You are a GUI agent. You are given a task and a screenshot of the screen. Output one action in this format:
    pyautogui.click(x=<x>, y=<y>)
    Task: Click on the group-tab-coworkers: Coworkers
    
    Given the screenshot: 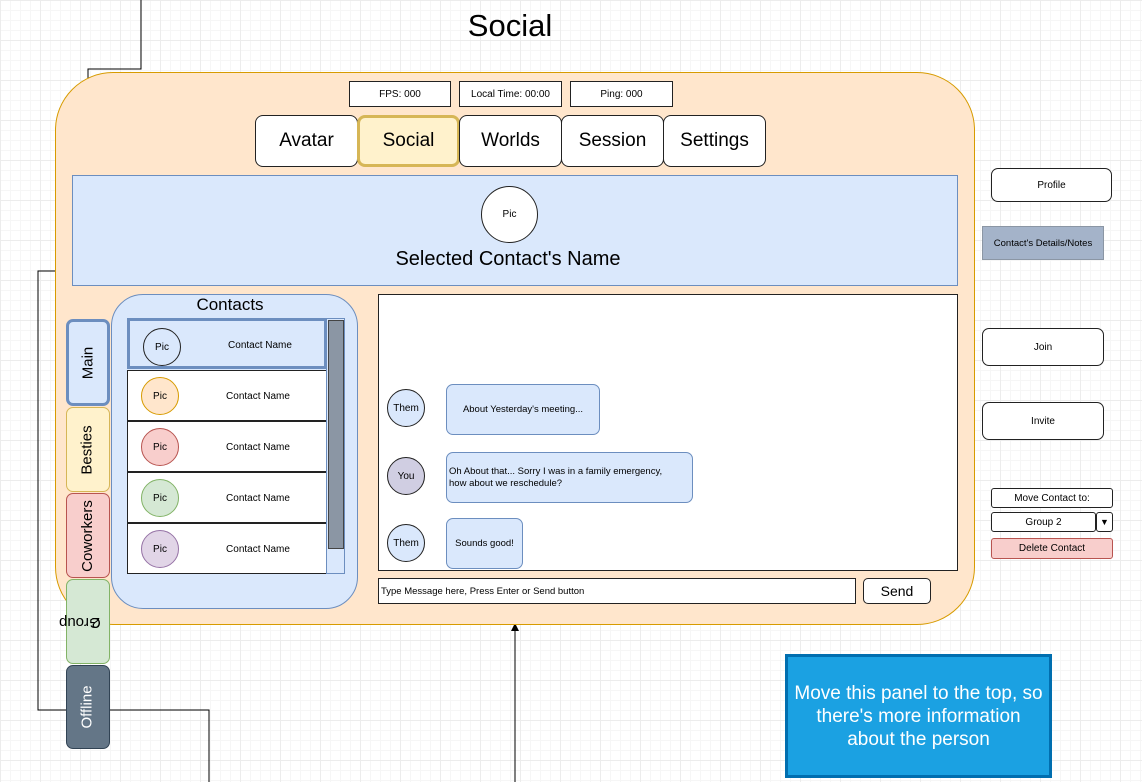 What is the action you would take?
    pyautogui.click(x=88, y=535)
    